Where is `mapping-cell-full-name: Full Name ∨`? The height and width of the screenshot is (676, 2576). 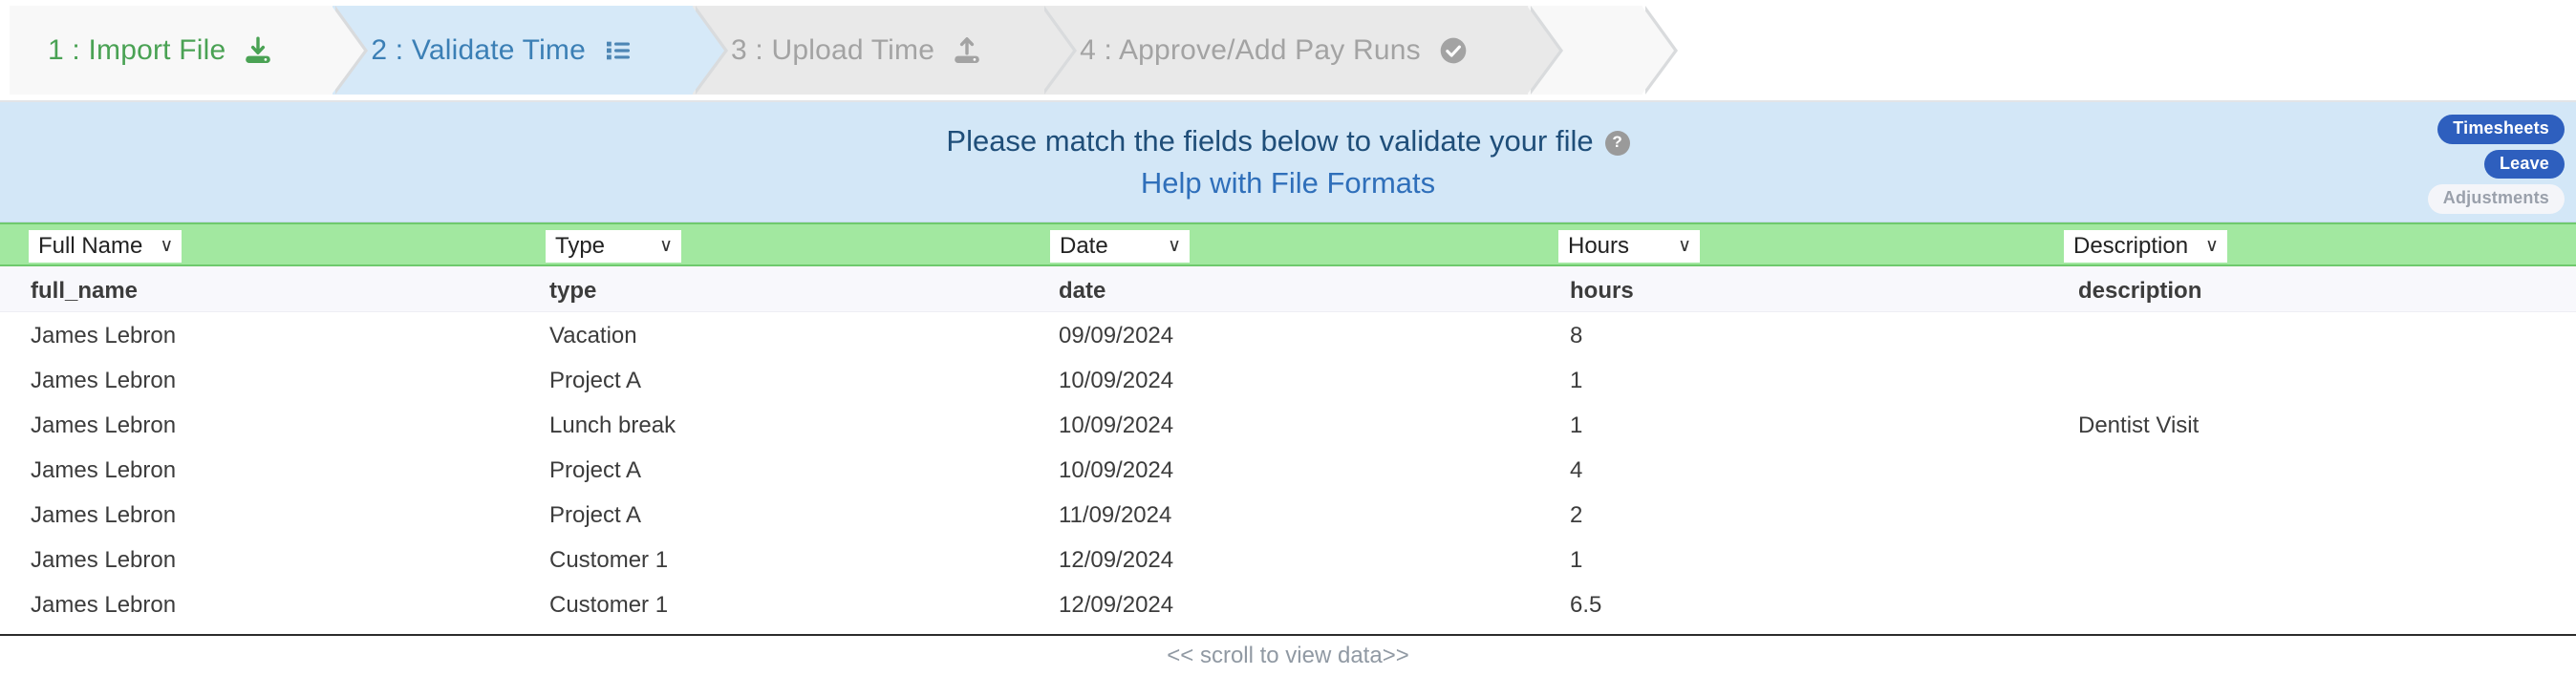
mapping-cell-full-name: Full Name ∨ is located at coordinates (105, 246).